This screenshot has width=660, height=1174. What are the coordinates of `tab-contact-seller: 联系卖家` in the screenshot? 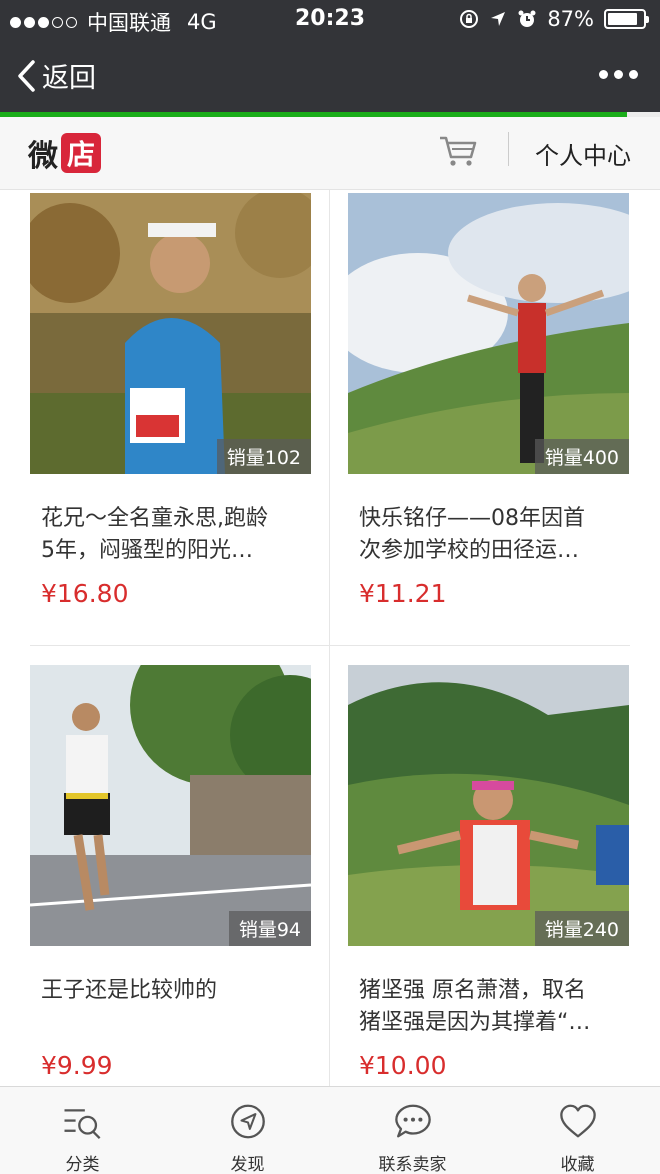 It's located at (412, 1130).